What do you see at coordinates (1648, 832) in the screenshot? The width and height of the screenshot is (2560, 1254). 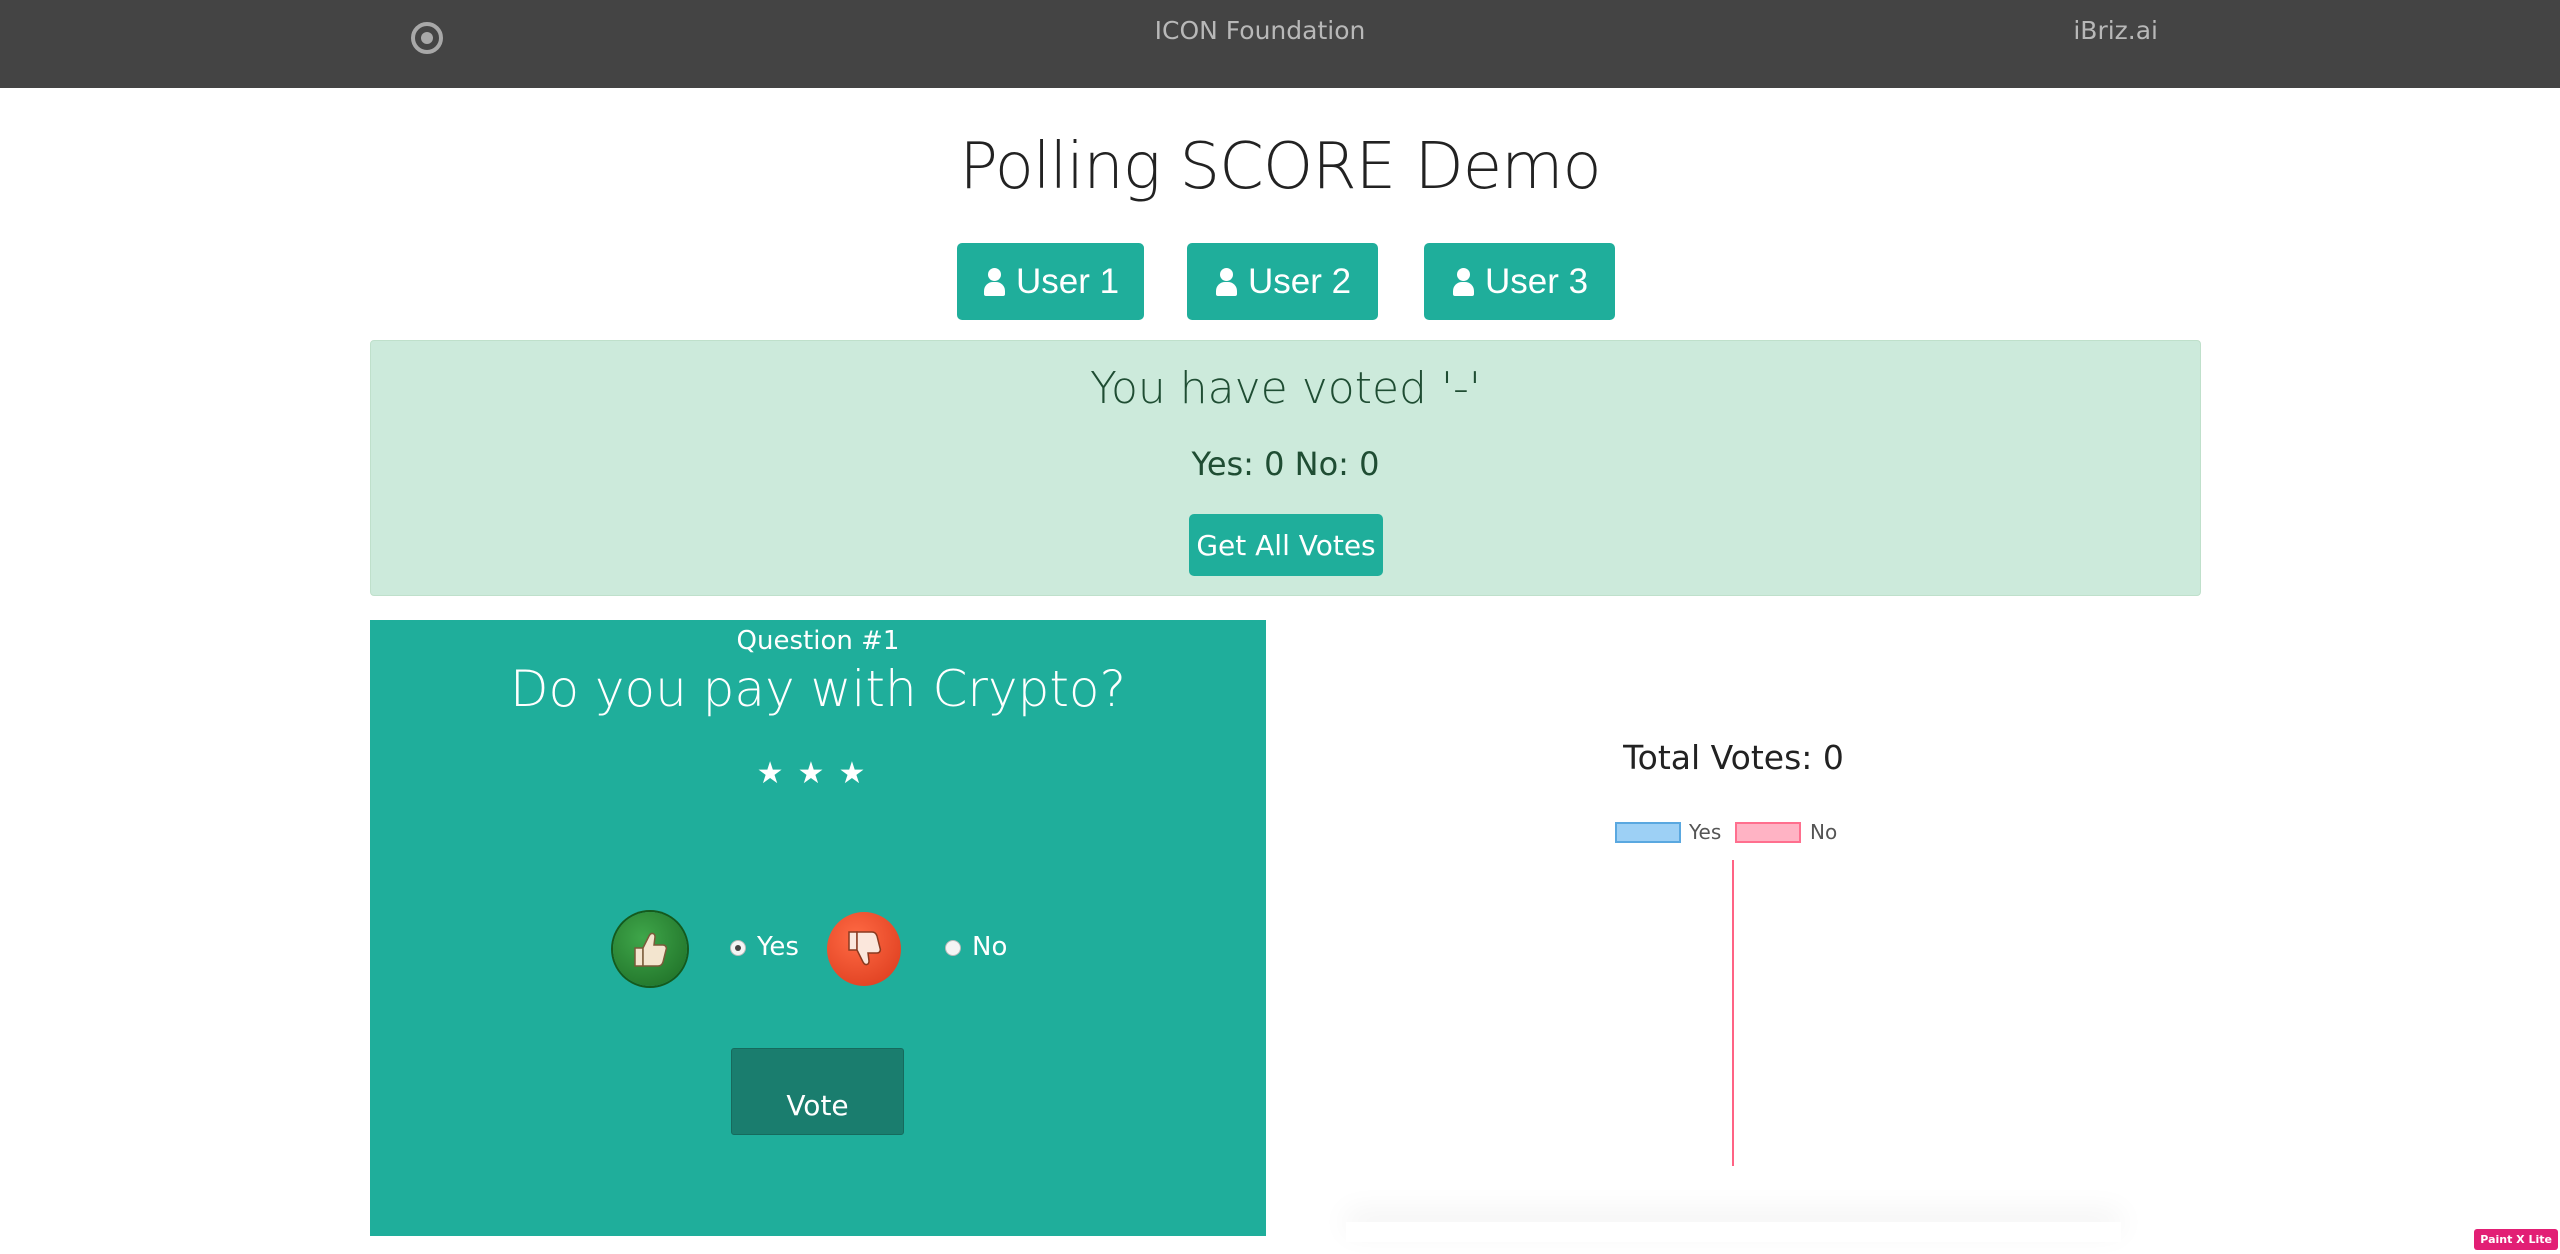 I see `legend-swatch-yes` at bounding box center [1648, 832].